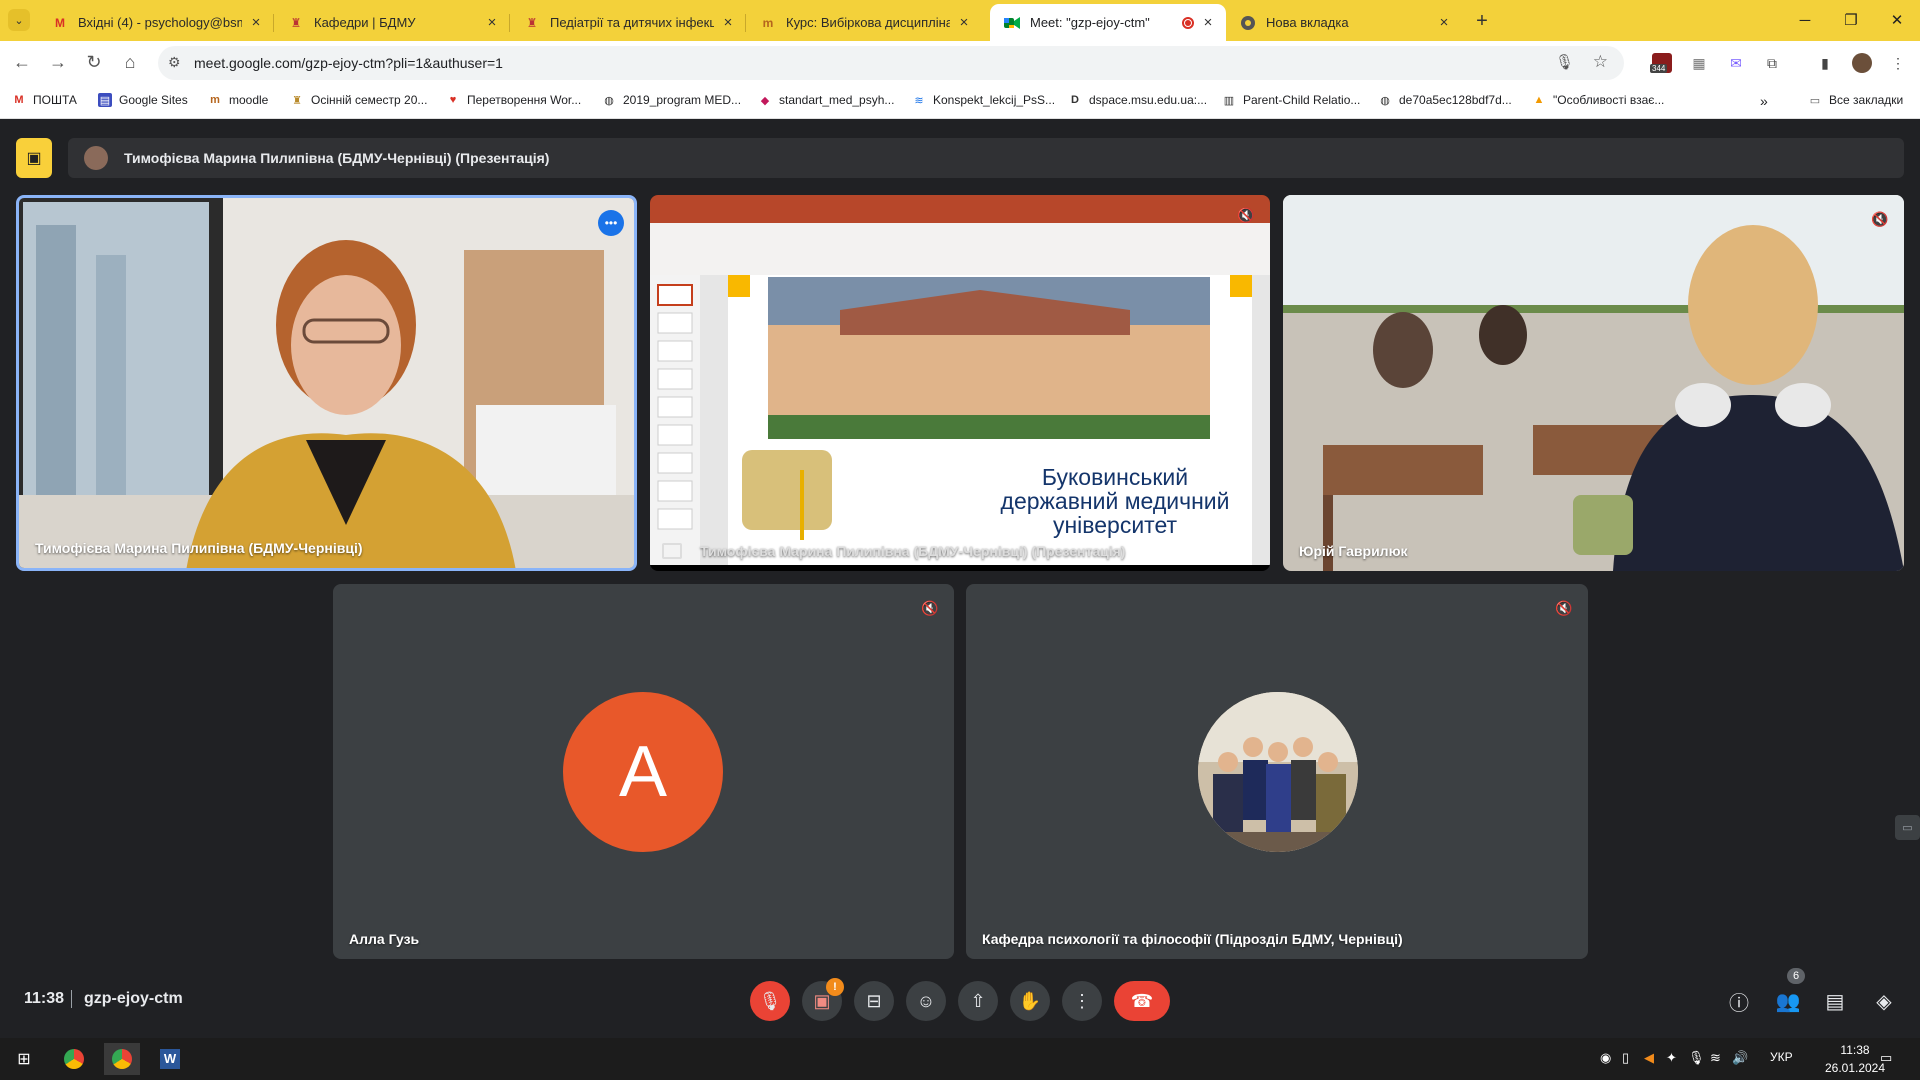 The image size is (1920, 1080). Describe the element at coordinates (1886, 1058) in the screenshot. I see `notifications-icon: ▭` at that location.